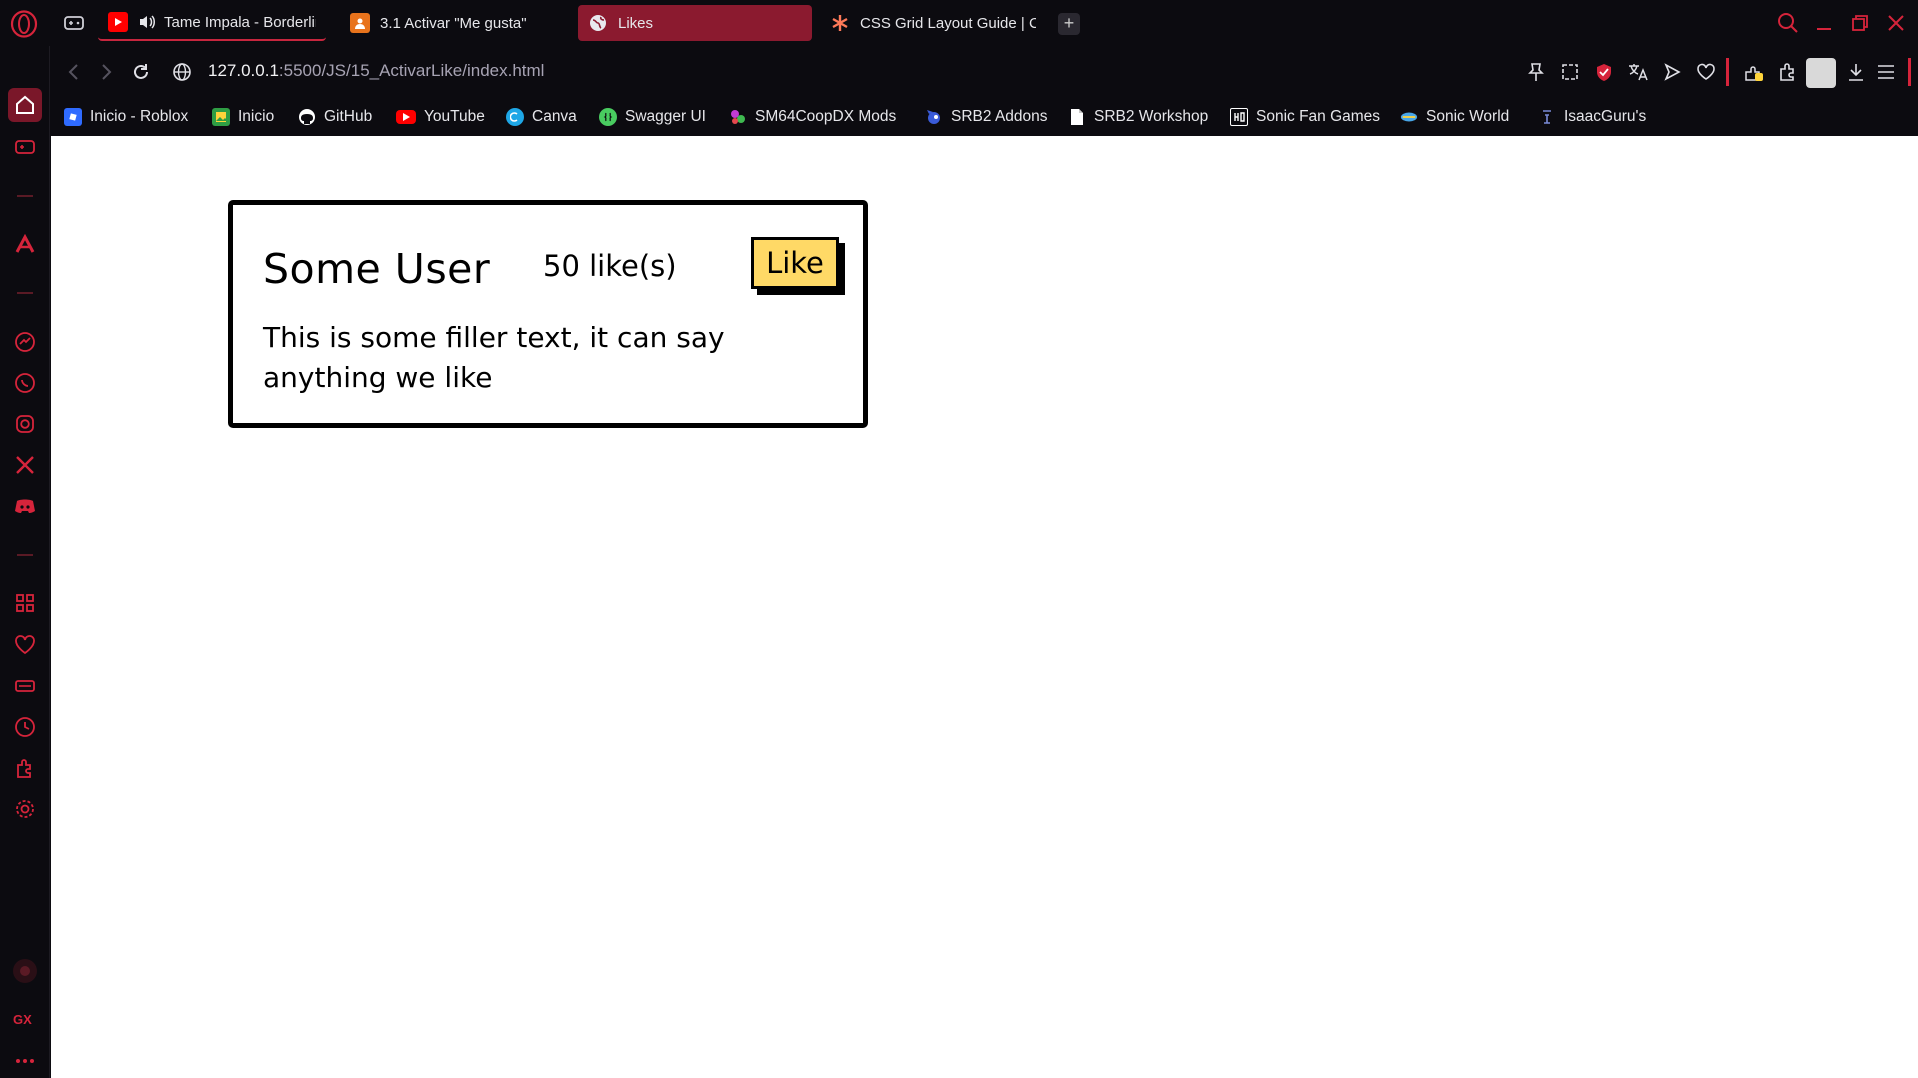 Image resolution: width=1918 pixels, height=1078 pixels. I want to click on bookmark-label: Inicio - Roblox, so click(139, 116).